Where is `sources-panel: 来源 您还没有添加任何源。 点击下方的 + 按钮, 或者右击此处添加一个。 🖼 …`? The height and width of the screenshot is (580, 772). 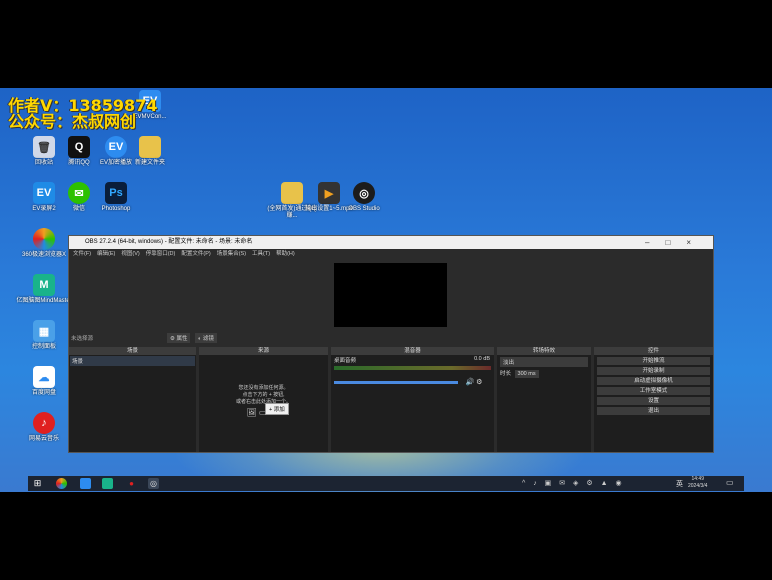 sources-panel: 来源 您还没有添加任何源。 点击下方的 + 按钮, 或者右击此处添加一个。 🖼 … is located at coordinates (263, 399).